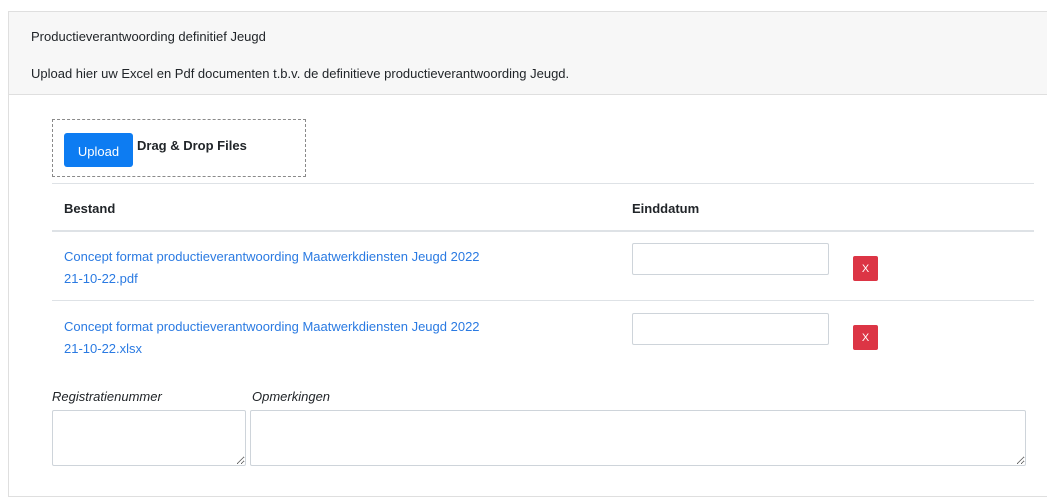 Image resolution: width=1047 pixels, height=497 pixels. Describe the element at coordinates (103, 348) in the screenshot. I see `file-name-line2: 21-10-22.xlsx` at that location.